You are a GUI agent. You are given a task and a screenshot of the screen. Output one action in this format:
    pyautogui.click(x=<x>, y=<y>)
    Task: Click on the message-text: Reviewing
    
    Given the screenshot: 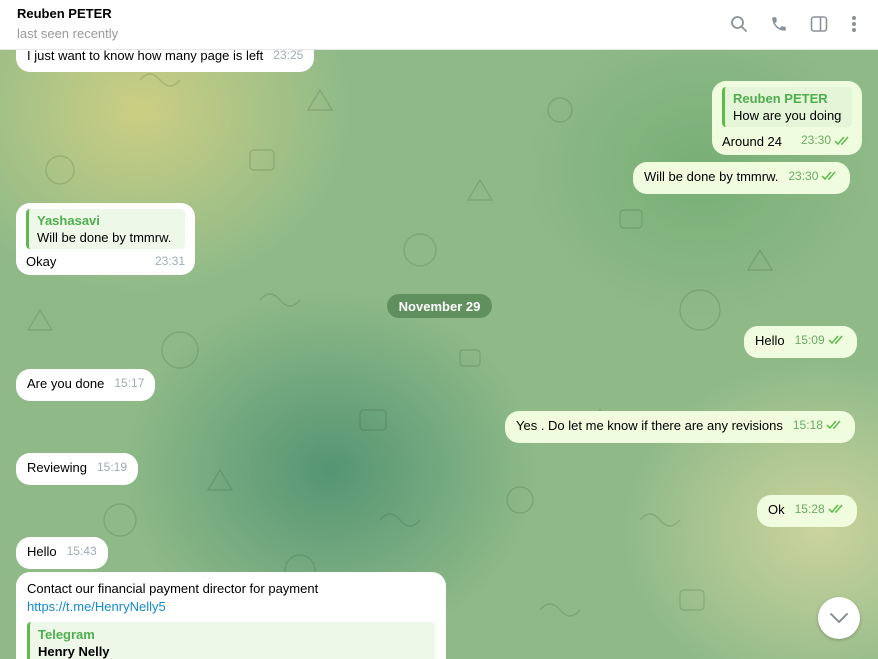 What is the action you would take?
    pyautogui.click(x=57, y=467)
    